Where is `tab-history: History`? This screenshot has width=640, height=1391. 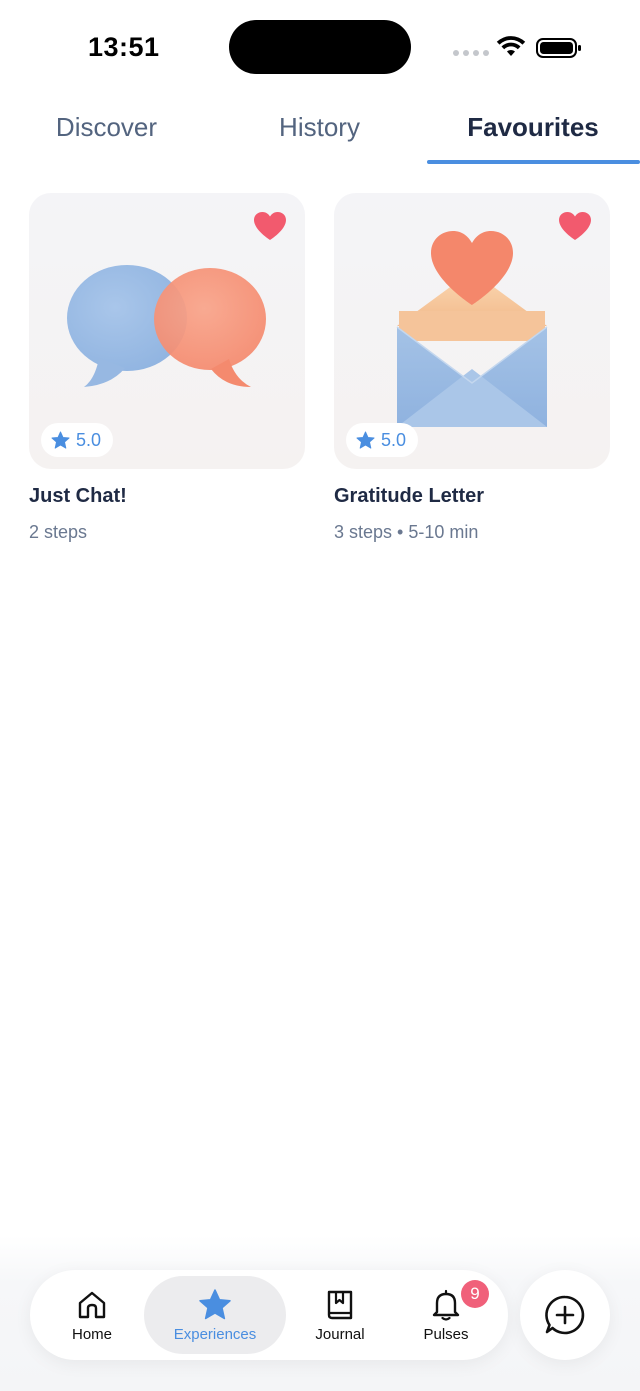 tab-history: History is located at coordinates (319, 134).